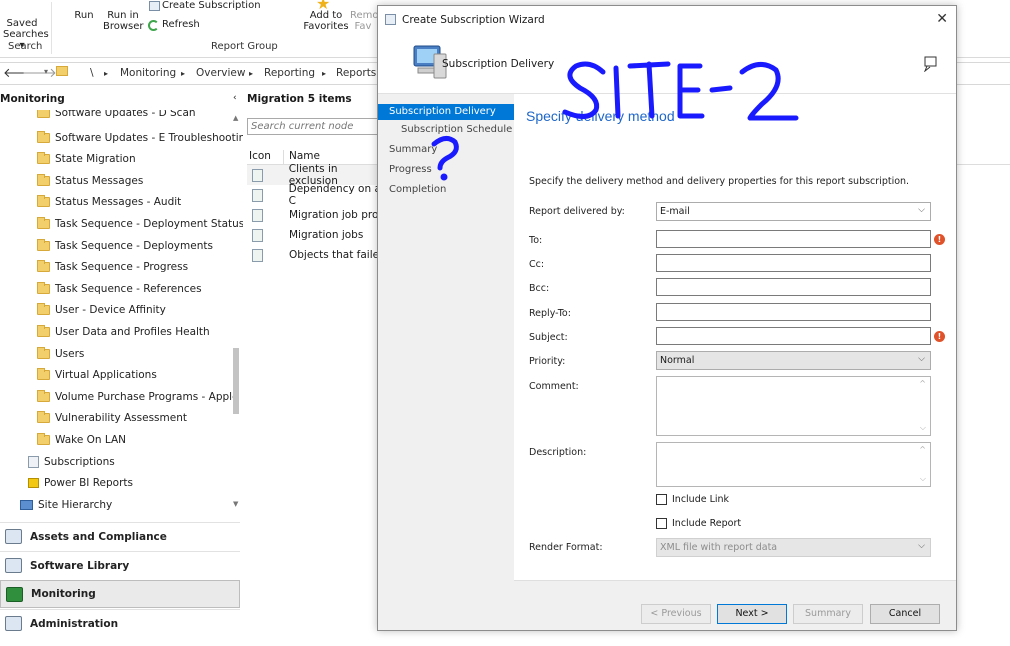  Describe the element at coordinates (66, 505) in the screenshot. I see `tree-item-site-hierarchy: Site Hierarchy` at that location.